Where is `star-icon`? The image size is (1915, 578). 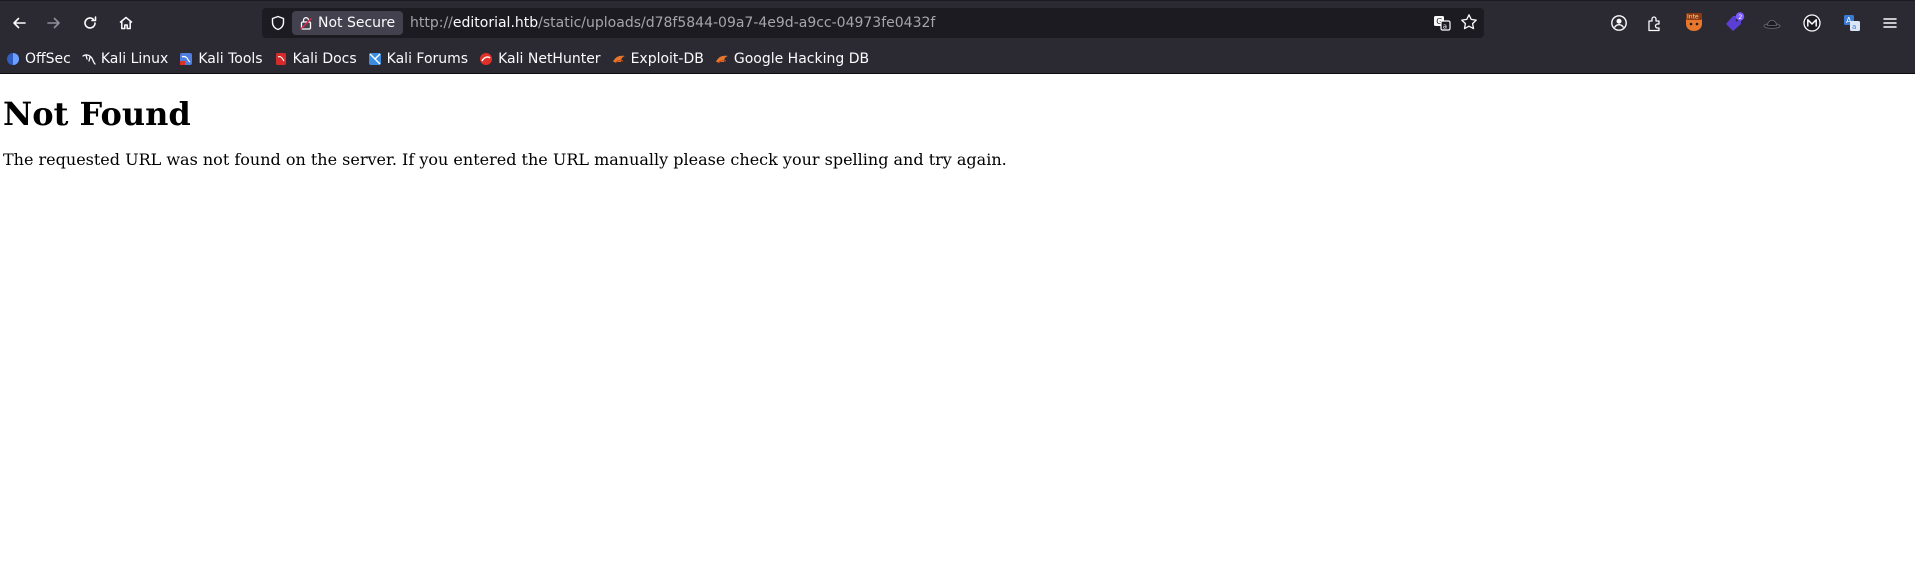
star-icon is located at coordinates (1469, 22).